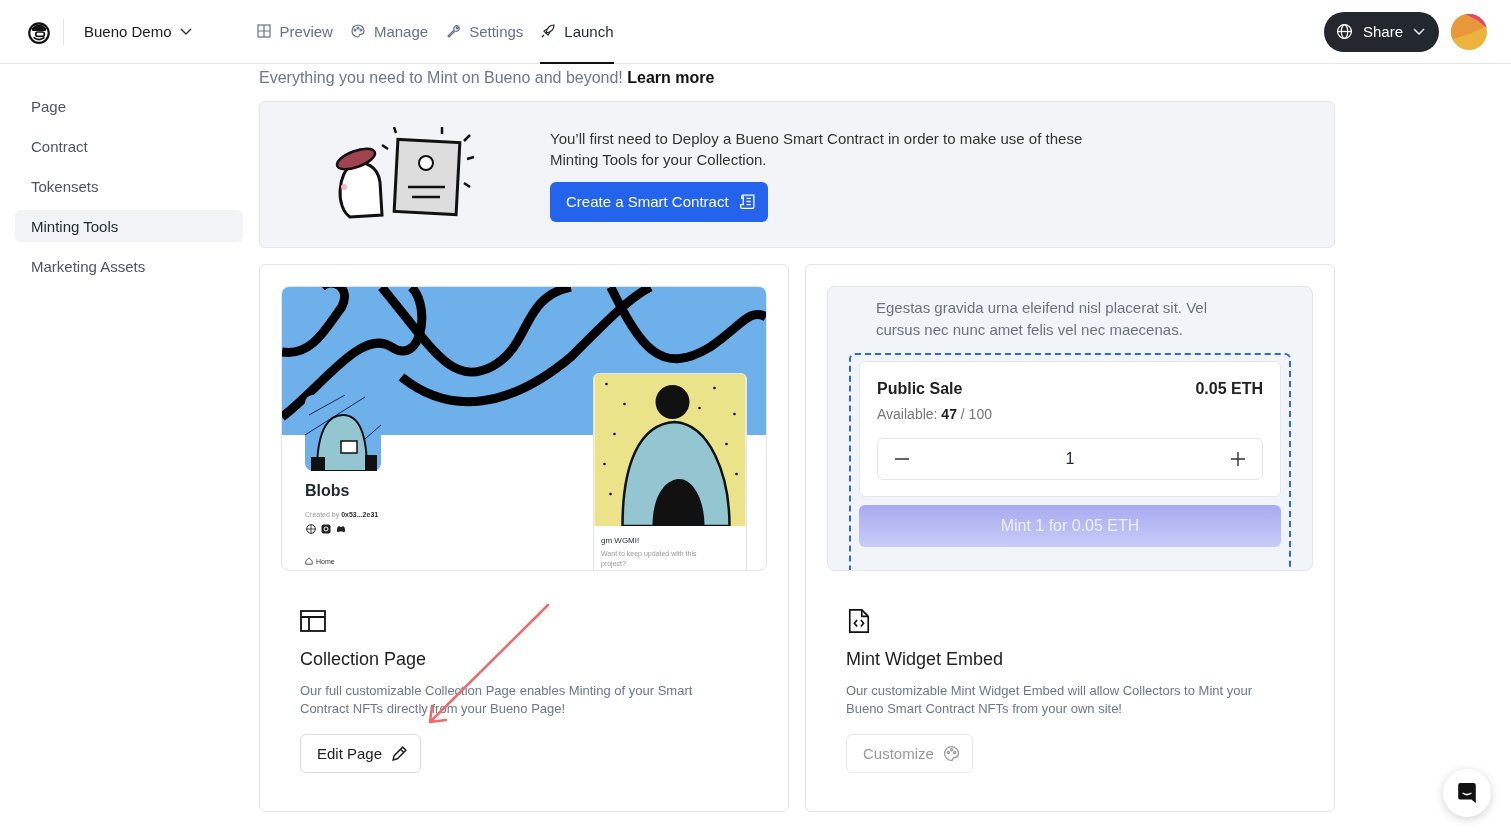 This screenshot has height=838, width=1511. What do you see at coordinates (129, 266) in the screenshot?
I see `sidebar-item: Marketing Assets` at bounding box center [129, 266].